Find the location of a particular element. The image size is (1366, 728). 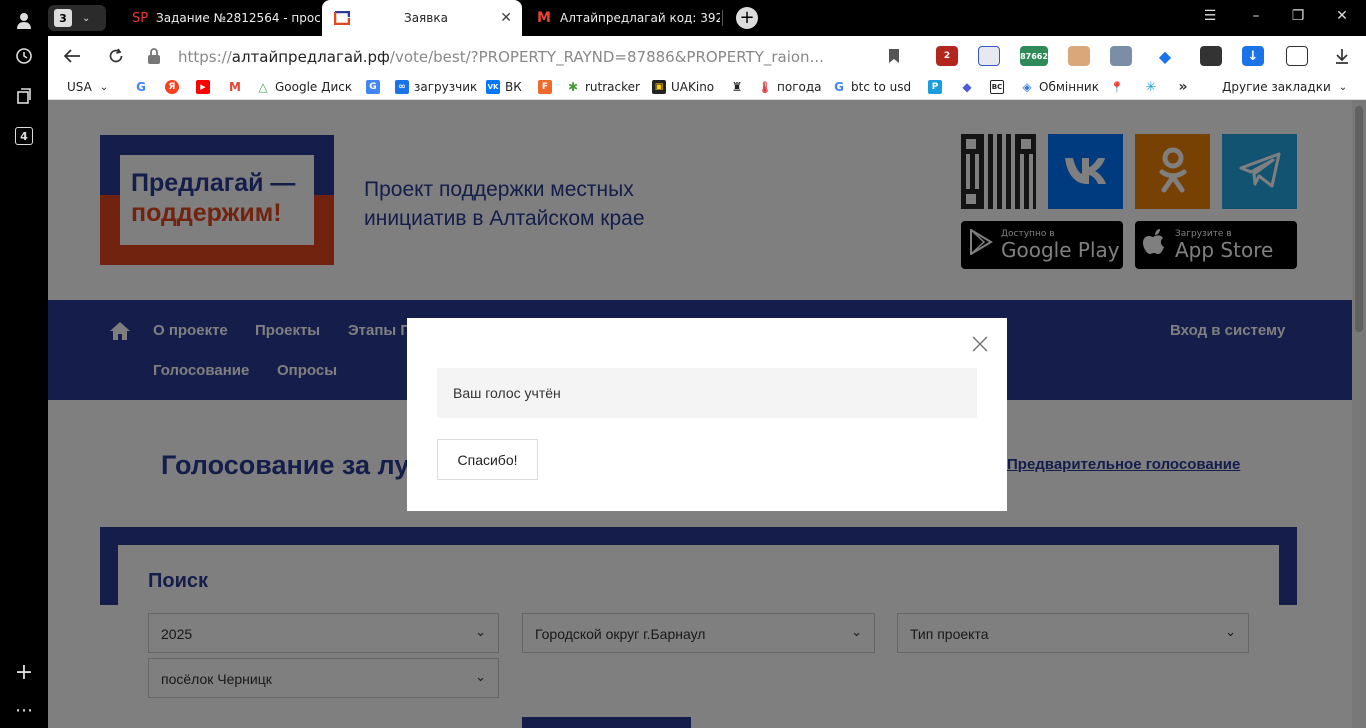

bookmark-star: ✳ is located at coordinates (1153, 87).